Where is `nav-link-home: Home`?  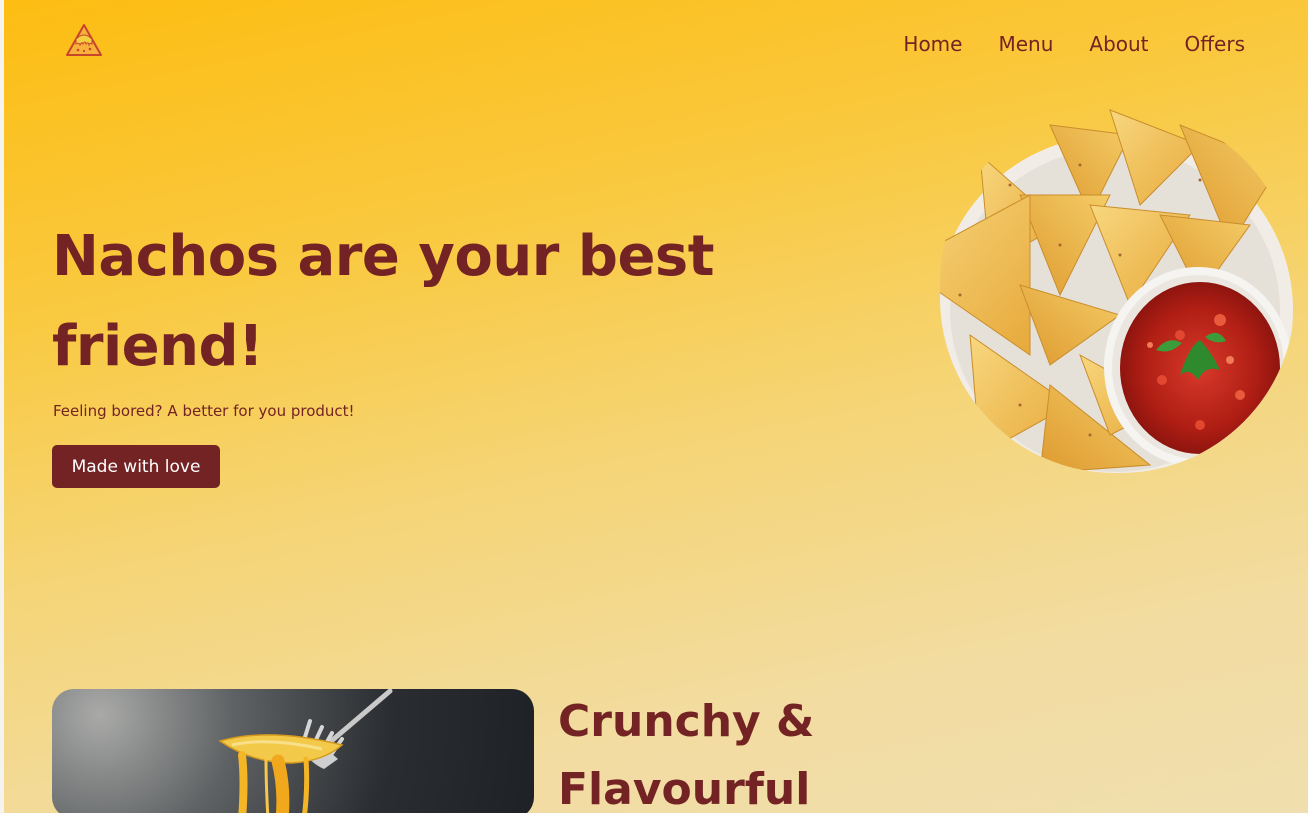 nav-link-home: Home is located at coordinates (932, 44).